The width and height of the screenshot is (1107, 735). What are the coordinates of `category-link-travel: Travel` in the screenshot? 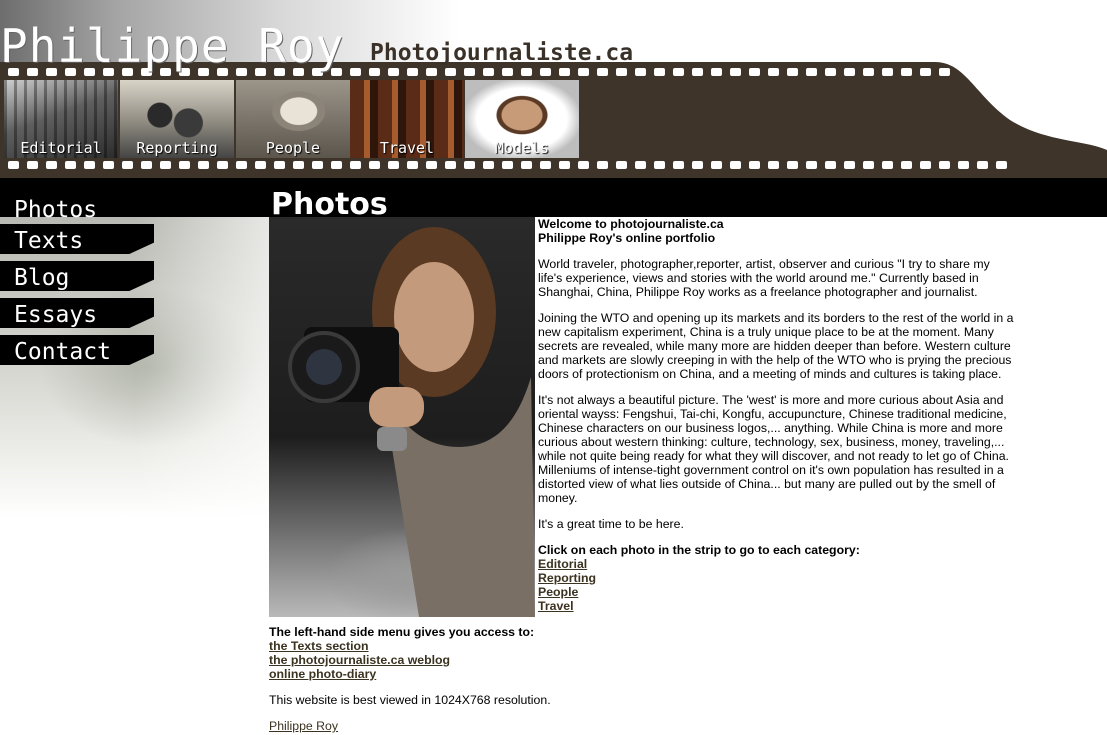 It's located at (776, 606).